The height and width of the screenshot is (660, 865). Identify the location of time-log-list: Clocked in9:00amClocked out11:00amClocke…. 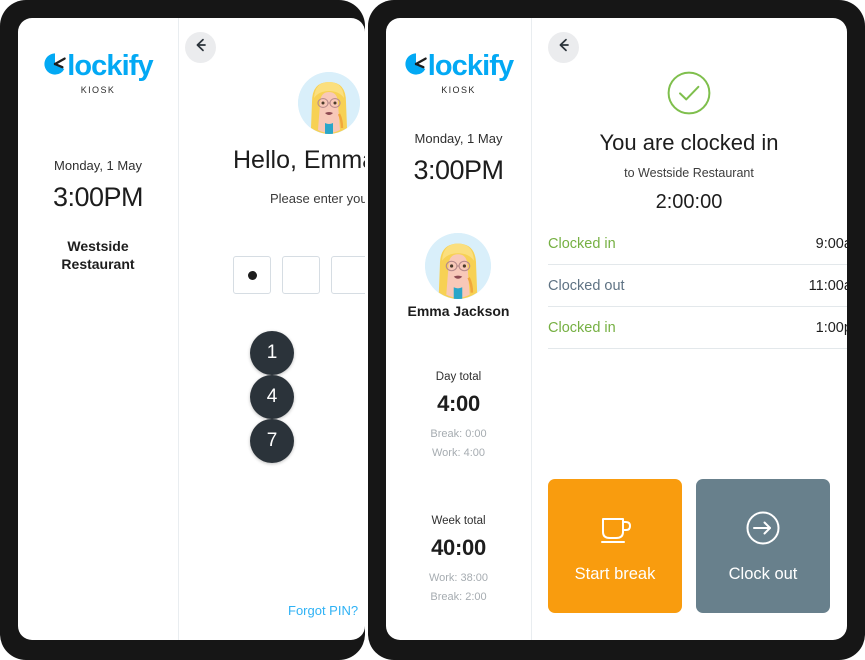
(697, 286).